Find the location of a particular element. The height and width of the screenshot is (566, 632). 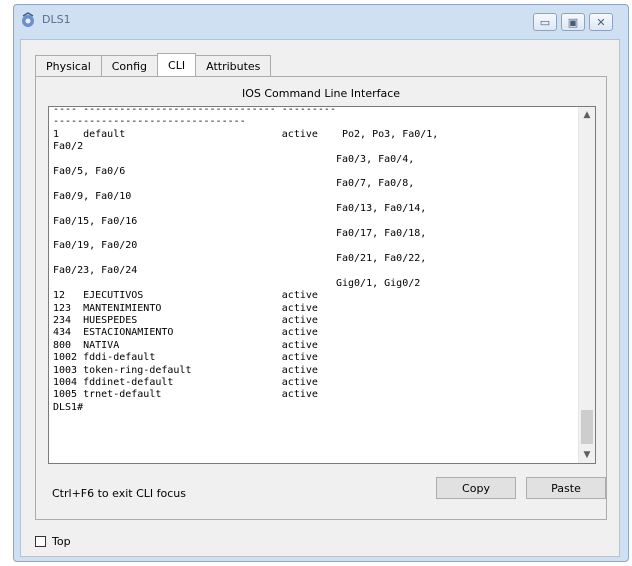

router-app-icon is located at coordinates (28, 19).